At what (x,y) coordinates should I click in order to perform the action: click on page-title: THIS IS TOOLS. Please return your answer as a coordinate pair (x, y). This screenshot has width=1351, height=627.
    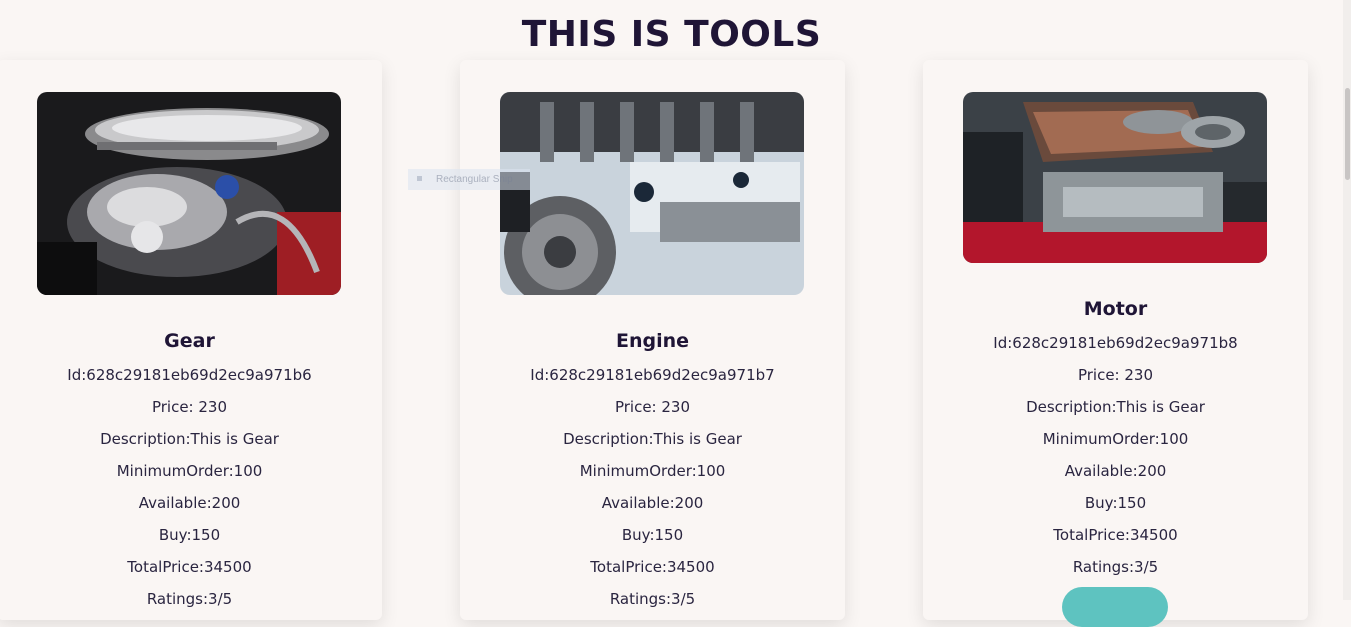
    Looking at the image, I should click on (671, 34).